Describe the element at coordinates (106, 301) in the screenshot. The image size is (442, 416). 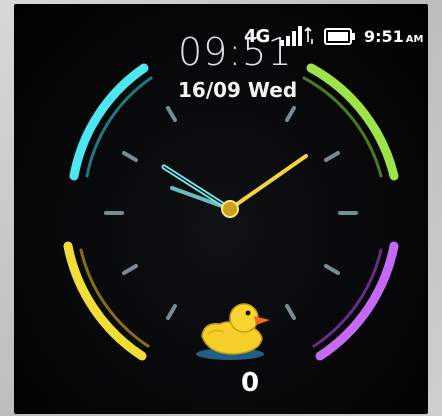
I see `arc-bottom-left` at that location.